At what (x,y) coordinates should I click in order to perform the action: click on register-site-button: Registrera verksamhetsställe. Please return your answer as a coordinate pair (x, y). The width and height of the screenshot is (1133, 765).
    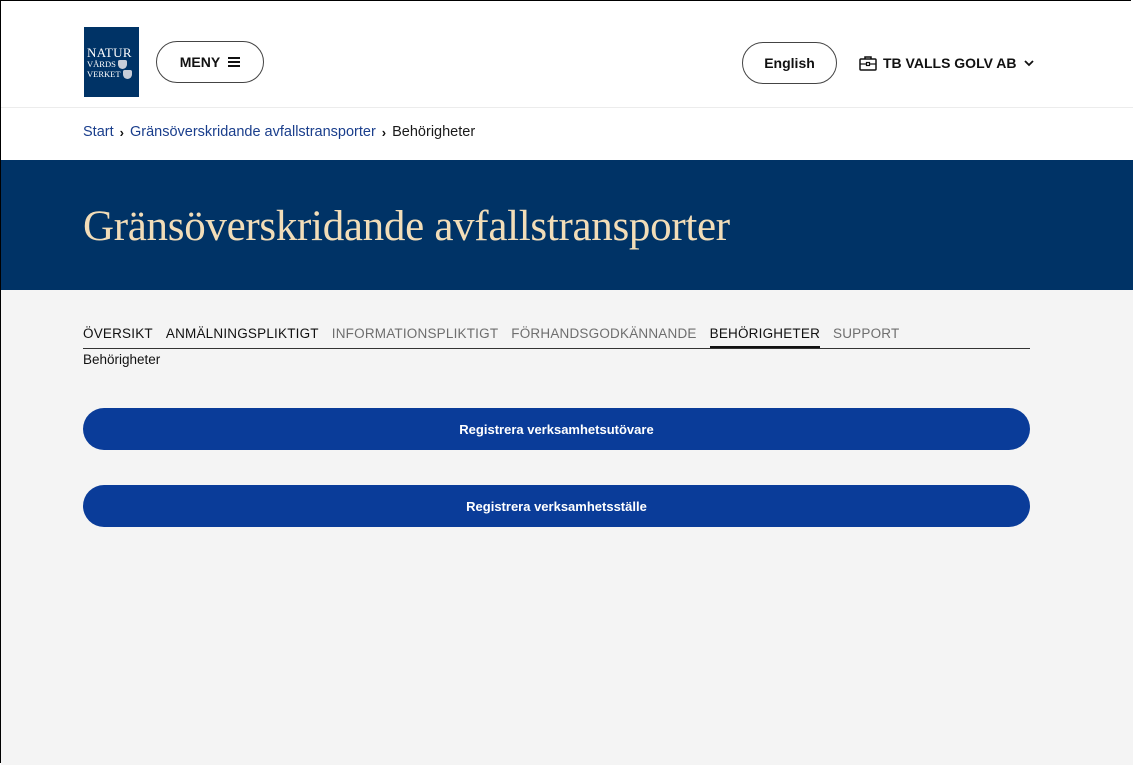
    Looking at the image, I should click on (556, 506).